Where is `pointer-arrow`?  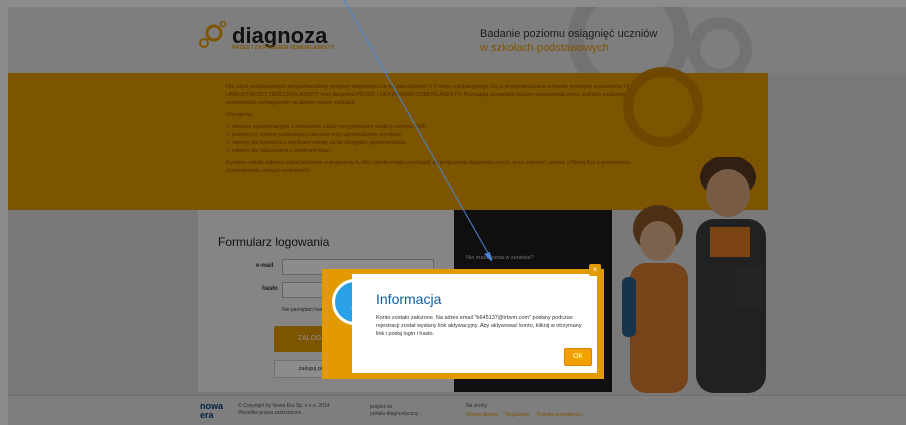
pointer-arrow is located at coordinates (418, 131).